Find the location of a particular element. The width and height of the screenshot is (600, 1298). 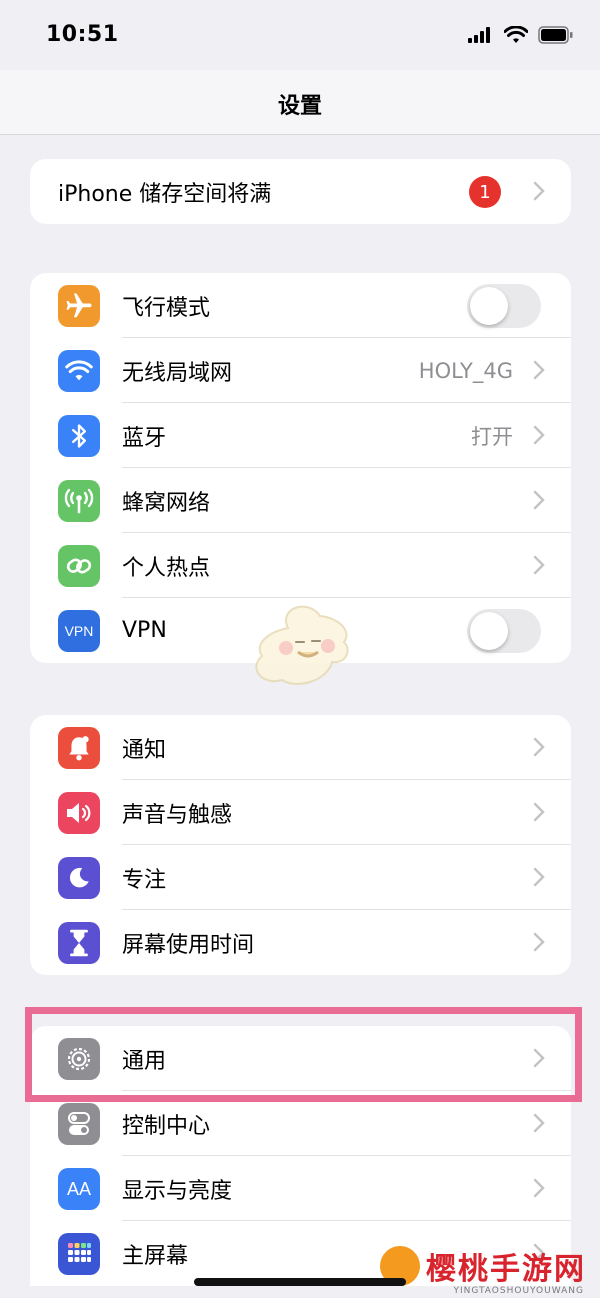

settings-row-personal-hotspot: 个人热点 is located at coordinates (300, 565).